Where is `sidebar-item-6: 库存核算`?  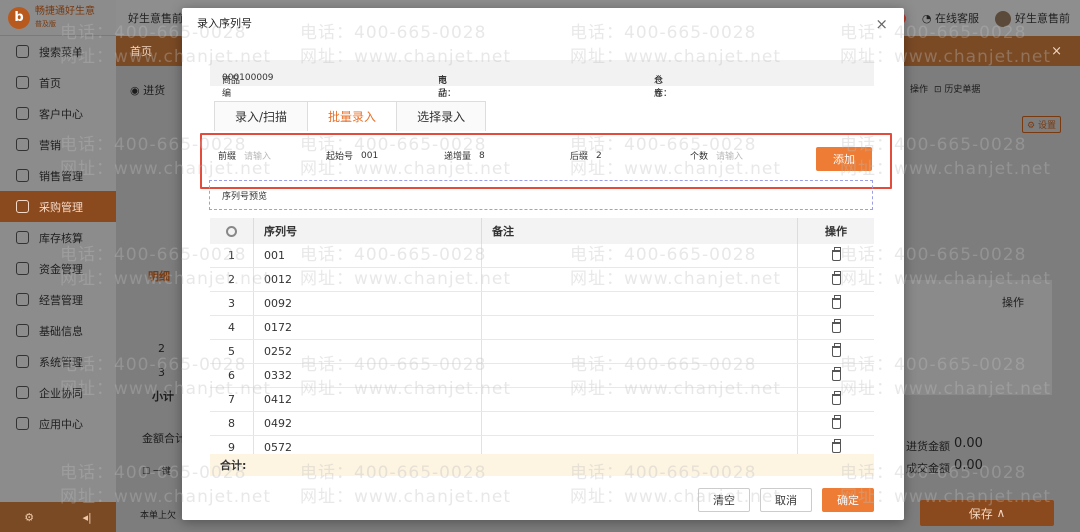 sidebar-item-6: 库存核算 is located at coordinates (58, 237).